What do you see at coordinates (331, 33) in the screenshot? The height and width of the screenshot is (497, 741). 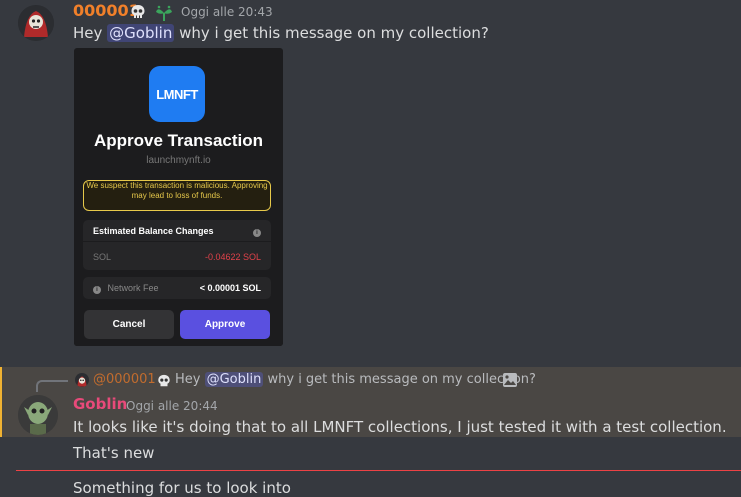 I see `message-text-suffix: why i get this message on my collection?` at bounding box center [331, 33].